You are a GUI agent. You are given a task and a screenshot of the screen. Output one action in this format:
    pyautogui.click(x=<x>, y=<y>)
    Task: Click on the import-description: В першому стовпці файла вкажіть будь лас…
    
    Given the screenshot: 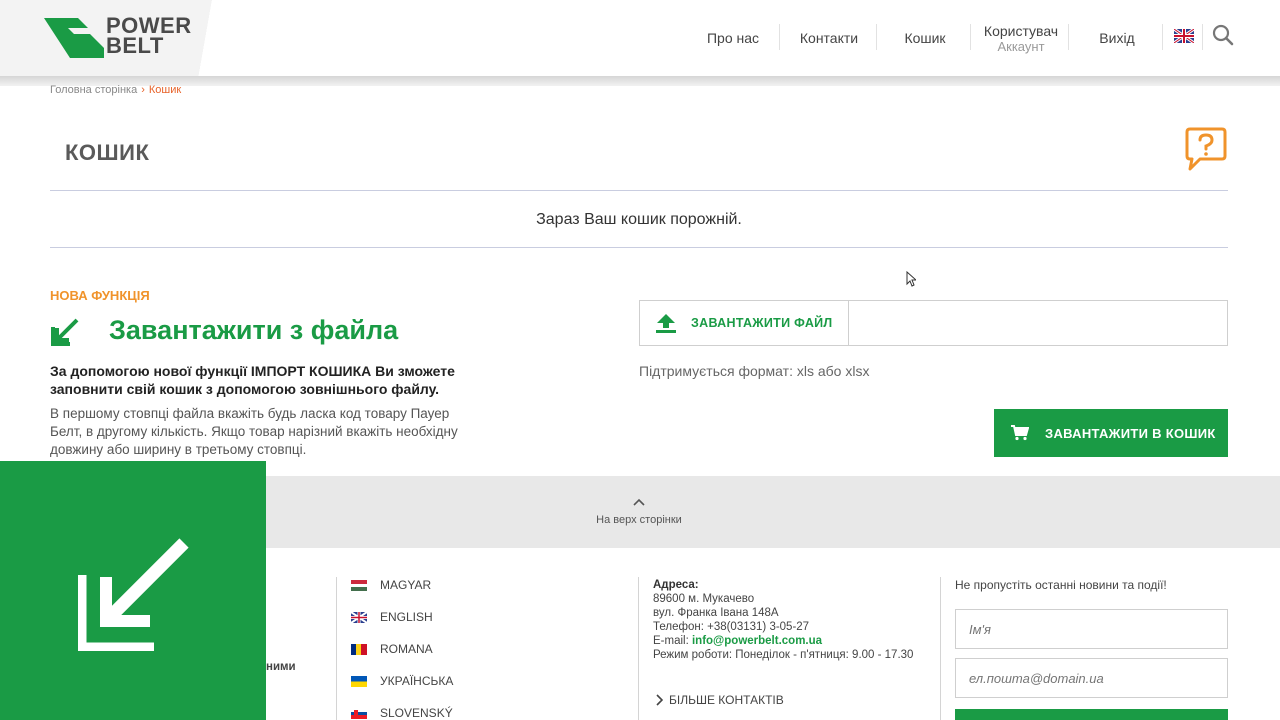 What is the action you would take?
    pyautogui.click(x=254, y=431)
    